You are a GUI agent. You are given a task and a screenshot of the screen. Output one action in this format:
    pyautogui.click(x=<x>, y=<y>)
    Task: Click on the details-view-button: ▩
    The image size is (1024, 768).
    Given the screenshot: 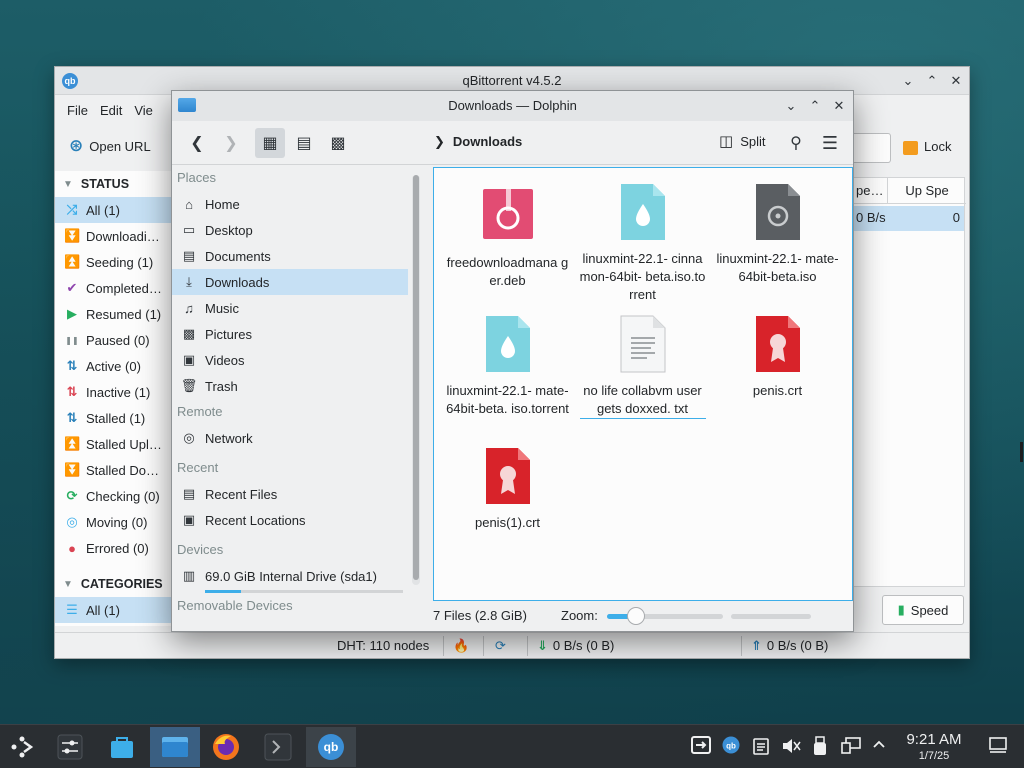 What is the action you would take?
    pyautogui.click(x=338, y=143)
    